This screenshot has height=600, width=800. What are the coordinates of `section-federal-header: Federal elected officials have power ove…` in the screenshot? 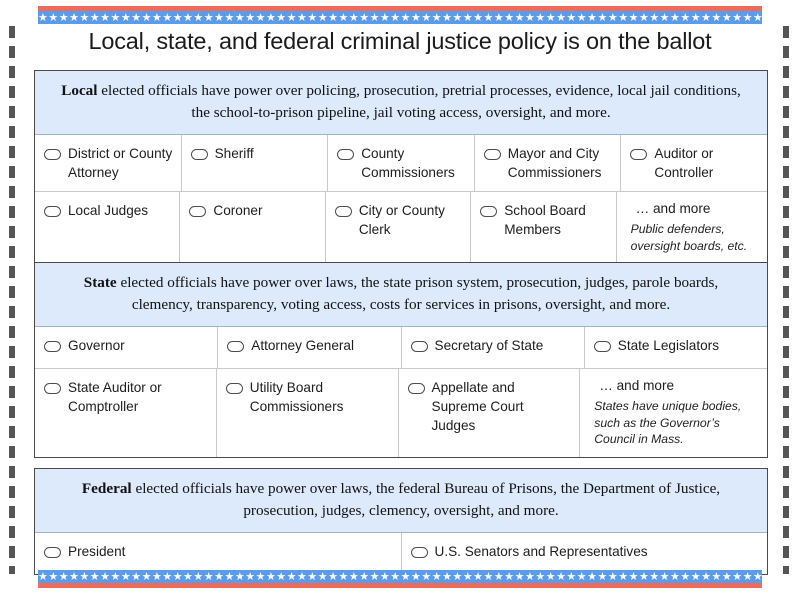 It's located at (401, 501).